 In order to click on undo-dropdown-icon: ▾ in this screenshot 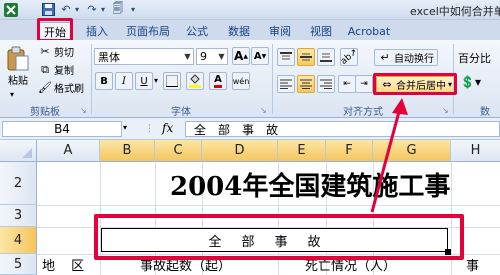, I will do `click(77, 9)`.